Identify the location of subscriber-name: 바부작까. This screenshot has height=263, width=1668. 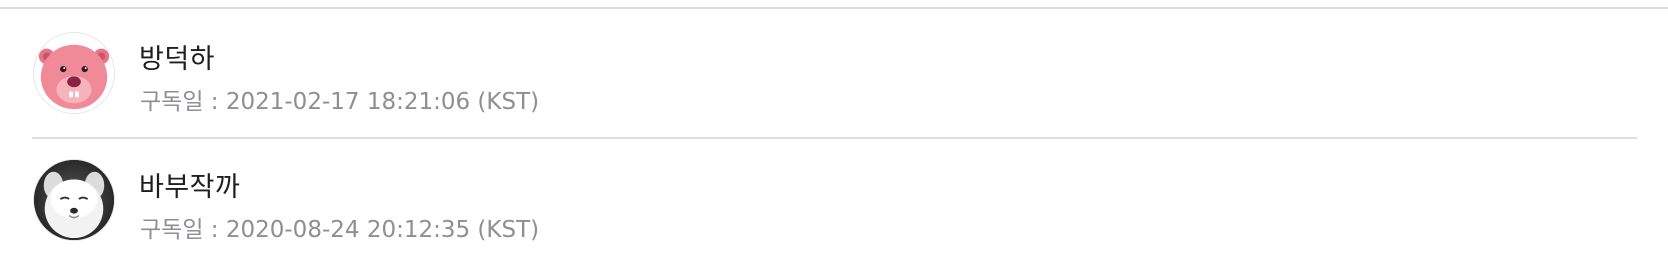
(189, 184).